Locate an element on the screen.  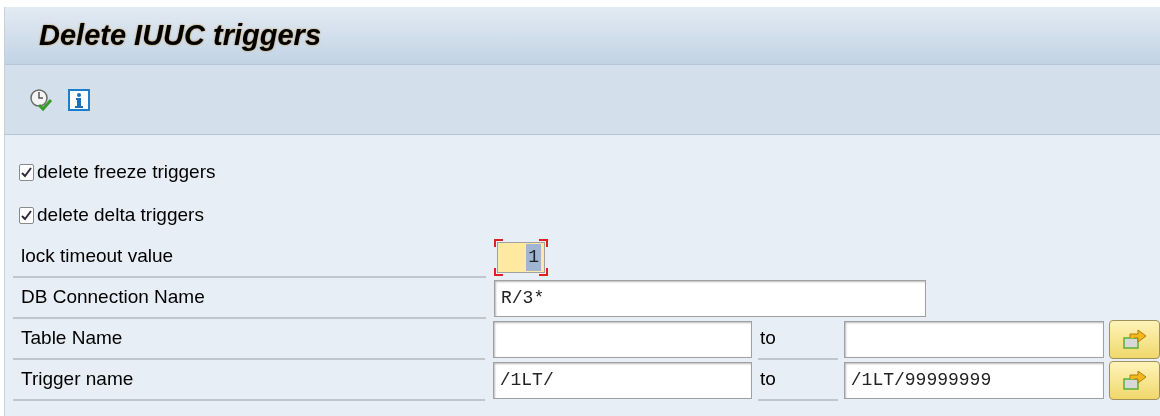
field-label: Trigger name is located at coordinates (249, 380).